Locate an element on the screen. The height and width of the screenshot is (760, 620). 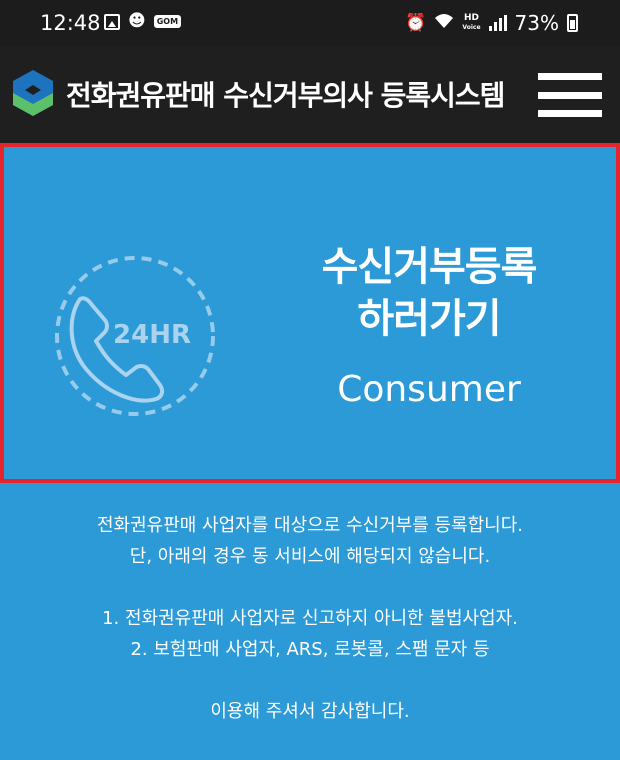
battery-percent: 73% is located at coordinates (536, 23).